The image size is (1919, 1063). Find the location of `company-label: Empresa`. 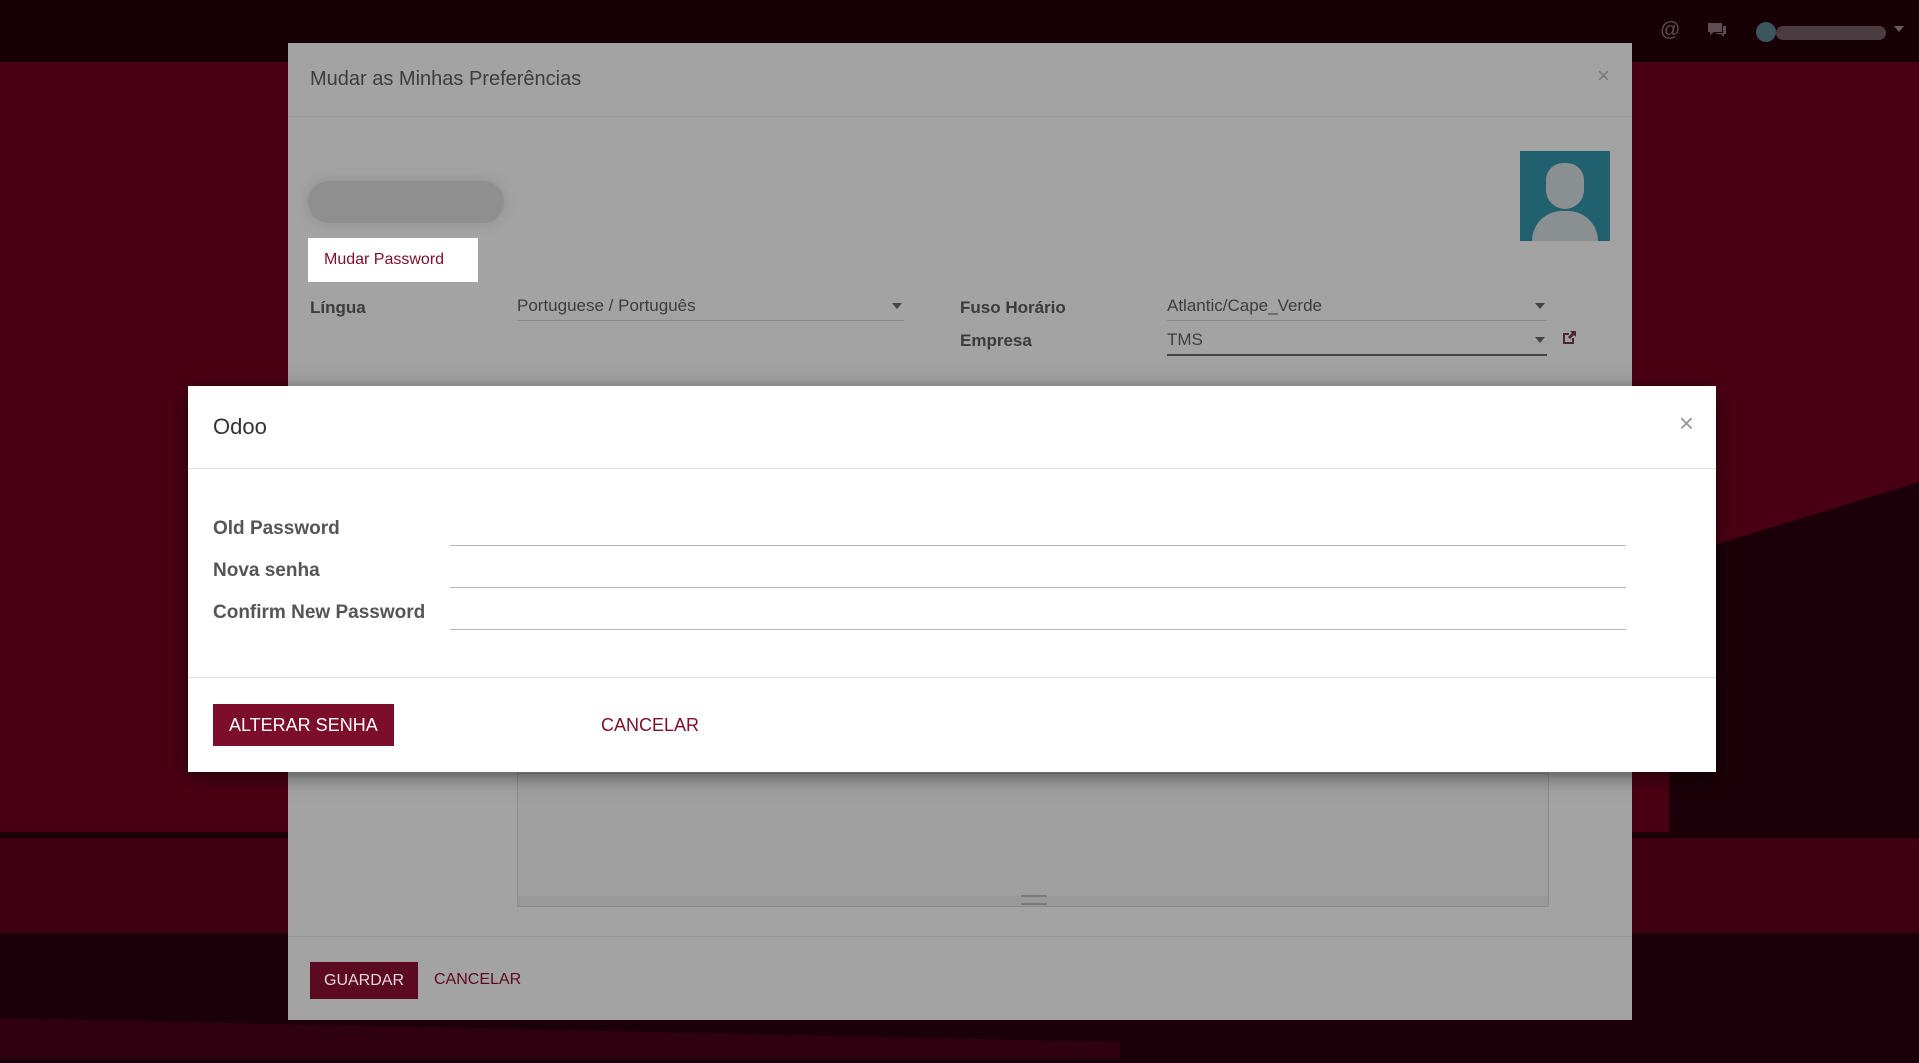

company-label: Empresa is located at coordinates (996, 340).